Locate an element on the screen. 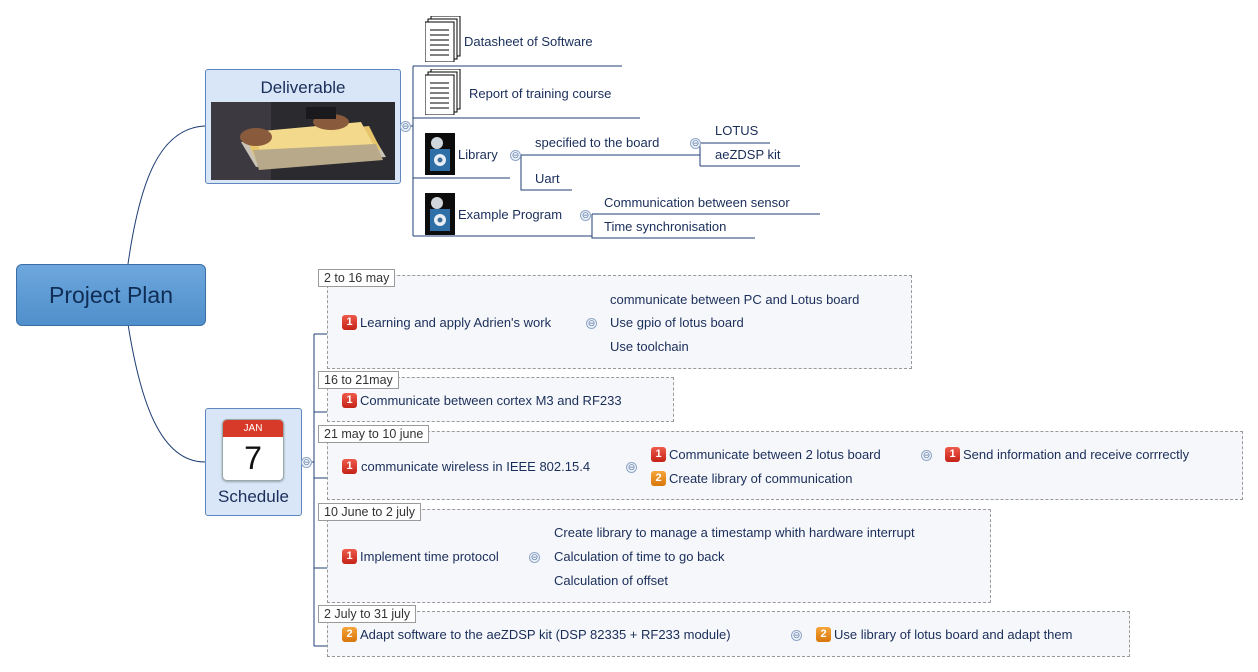  deliverable-topic: Deliverable is located at coordinates (303, 126).